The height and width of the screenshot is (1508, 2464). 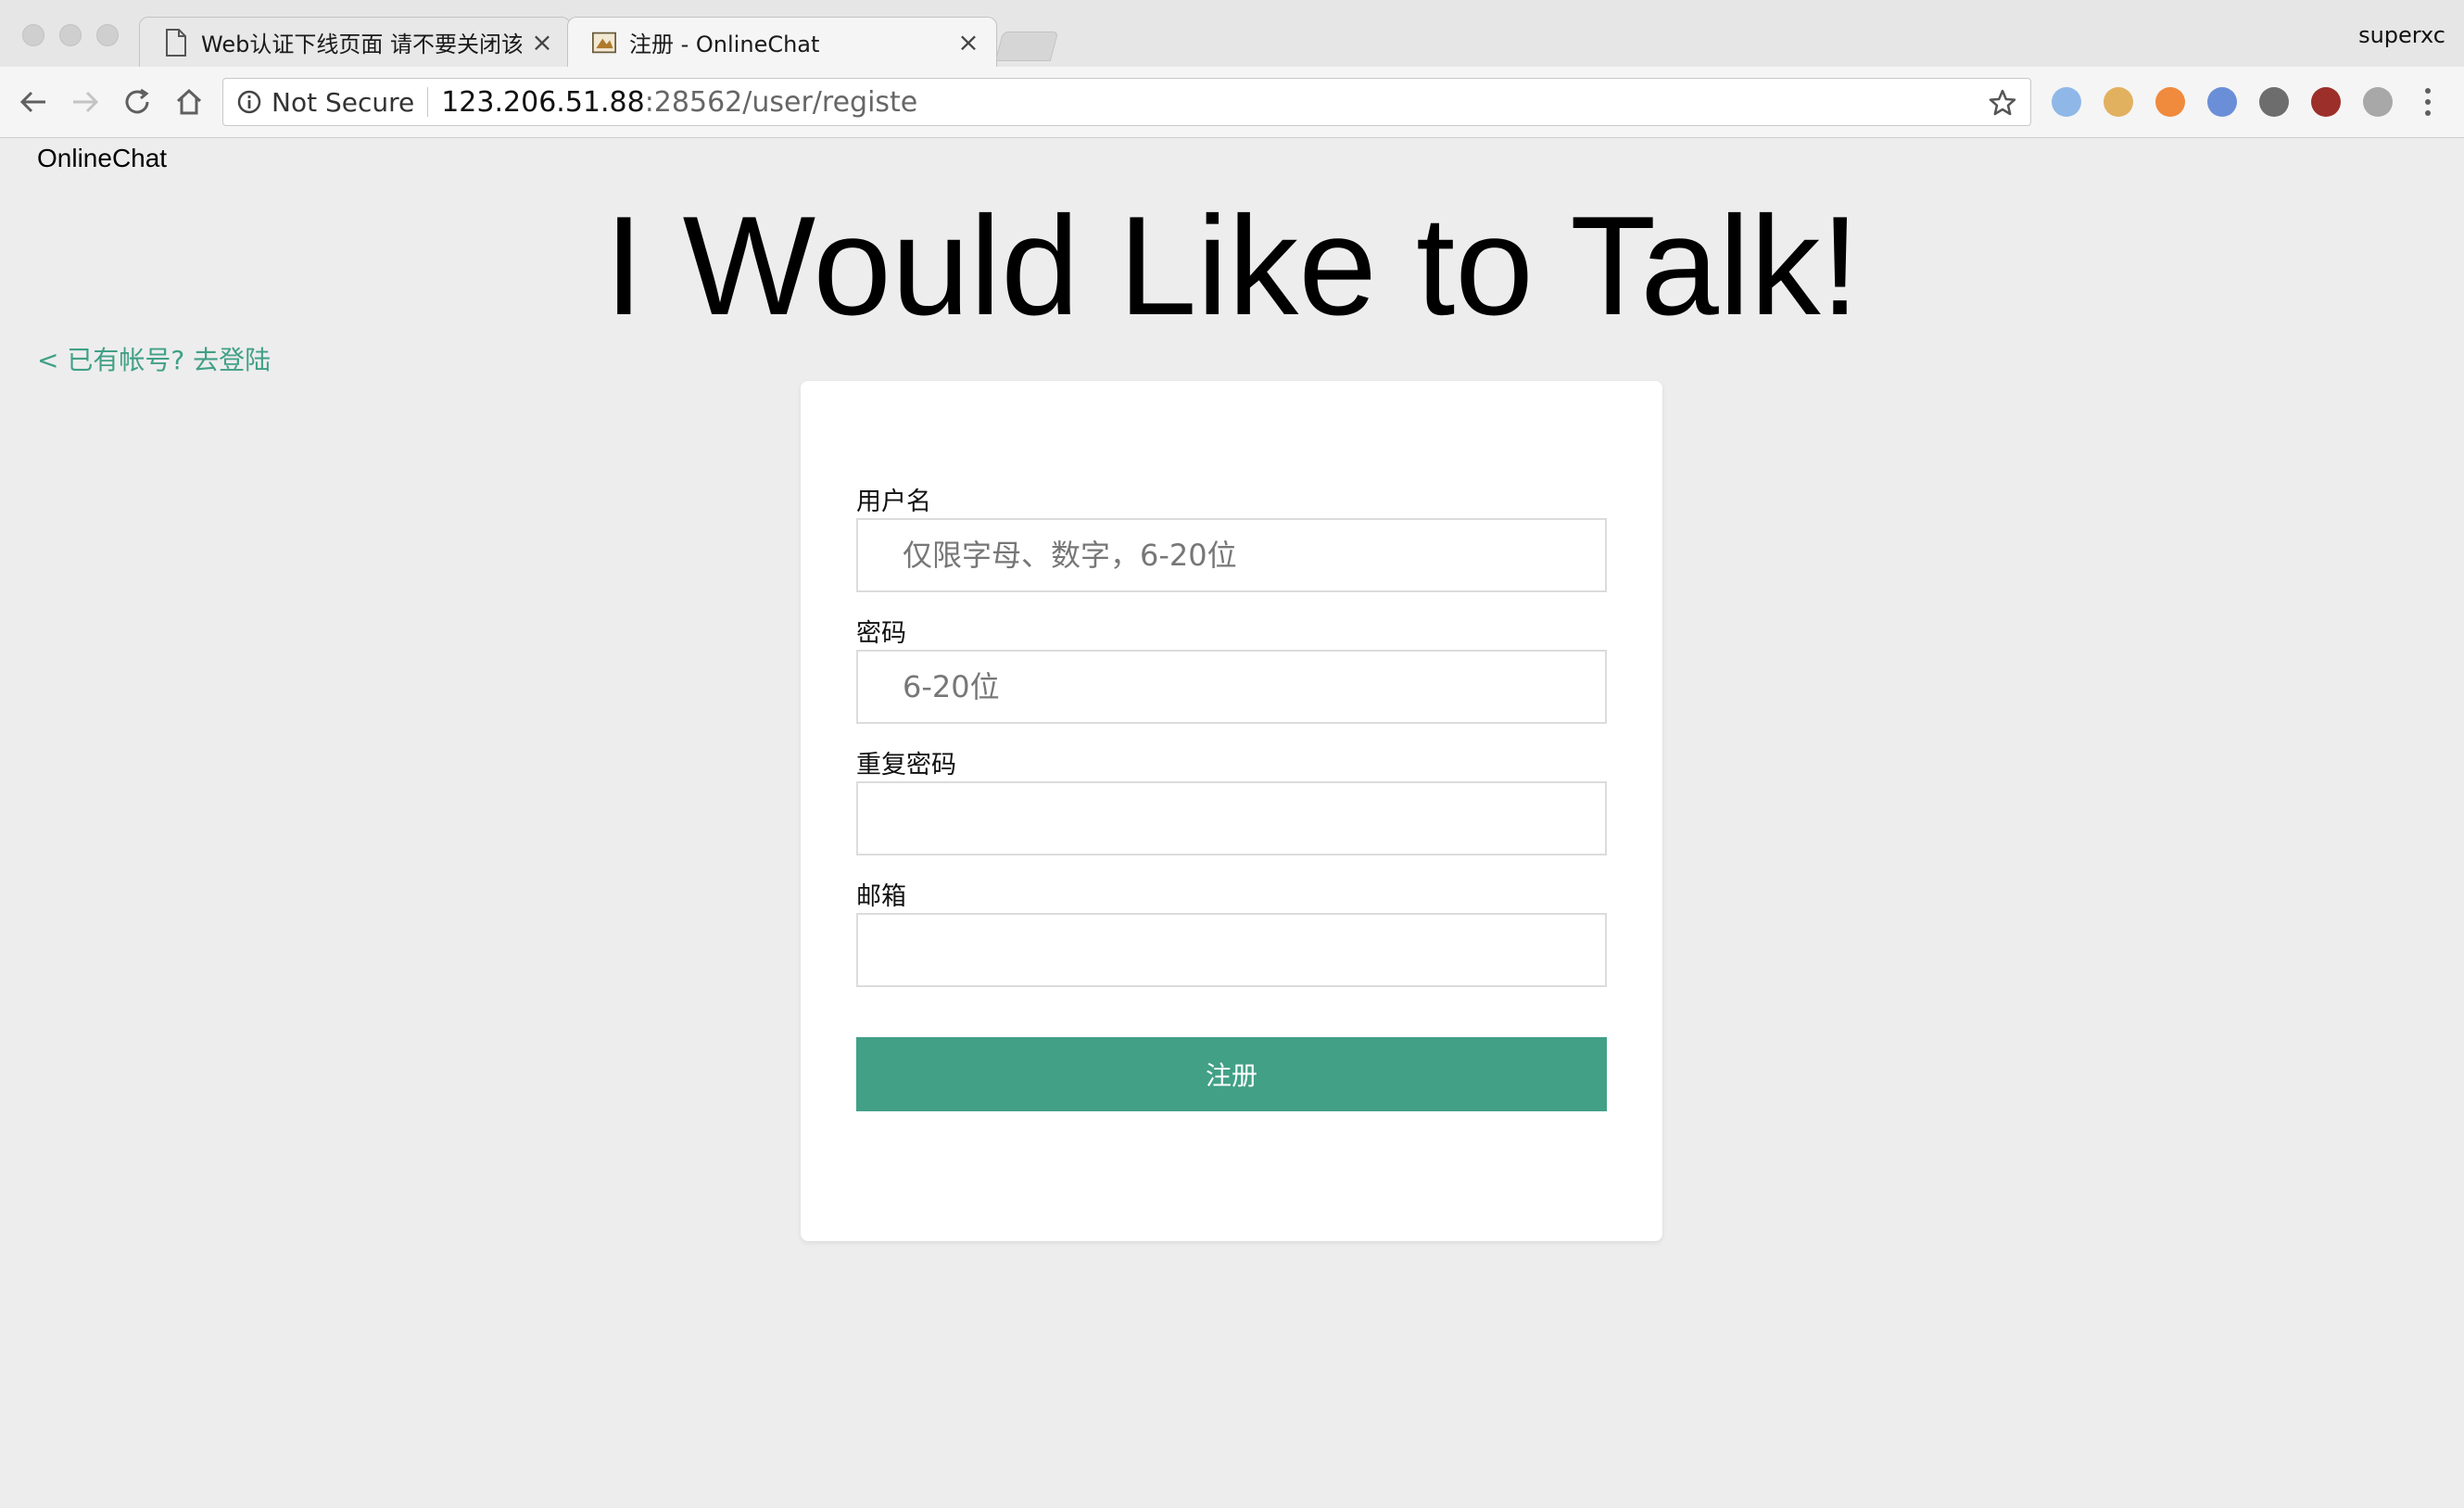 What do you see at coordinates (1231, 1074) in the screenshot?
I see `register-button: 注册` at bounding box center [1231, 1074].